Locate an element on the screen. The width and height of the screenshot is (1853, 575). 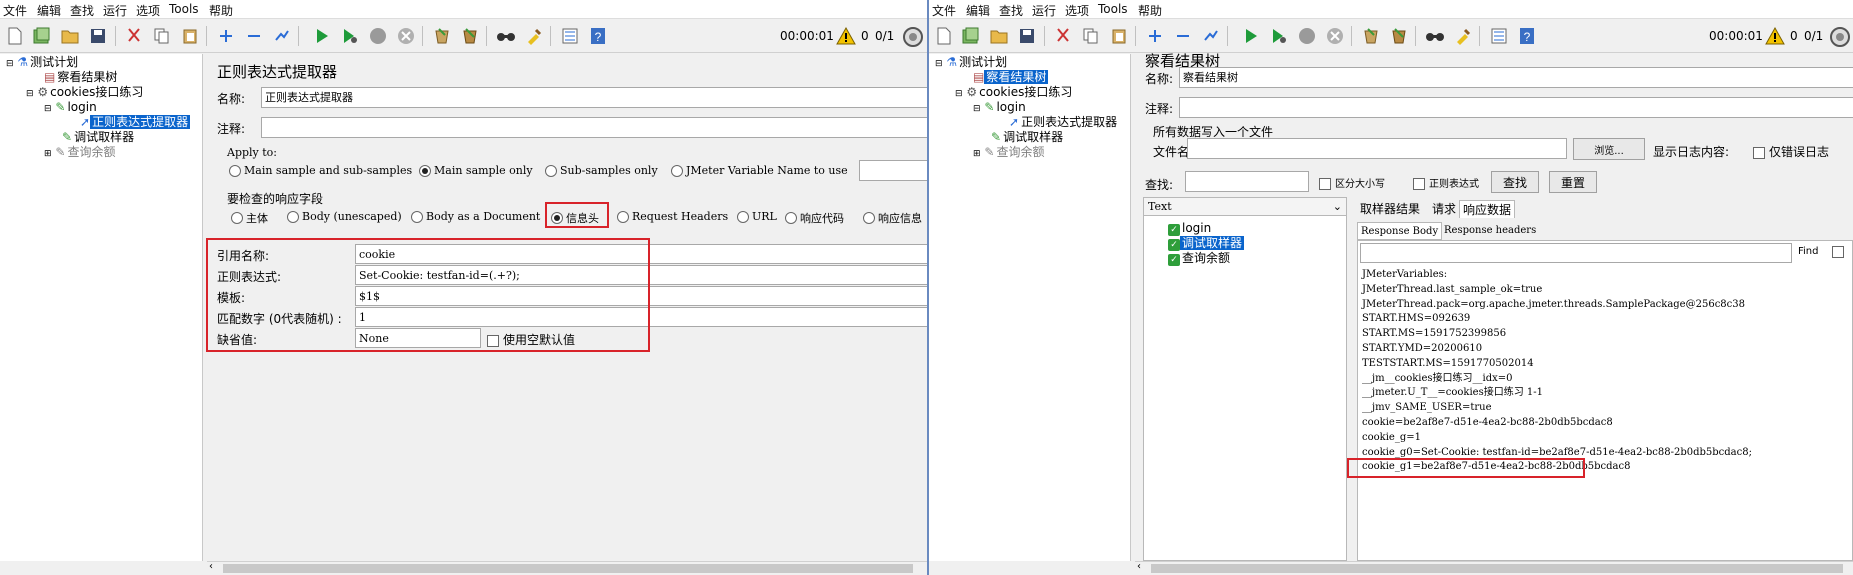
radio-response-code: 响应代码 is located at coordinates (814, 218).